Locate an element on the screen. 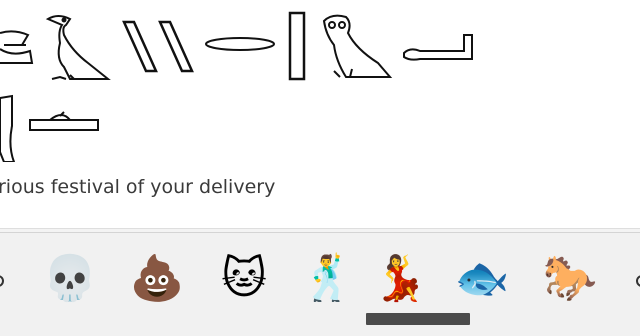 Image resolution: width=640 pixels, height=336 pixels. partial-emoji-left is located at coordinates (3, 281).